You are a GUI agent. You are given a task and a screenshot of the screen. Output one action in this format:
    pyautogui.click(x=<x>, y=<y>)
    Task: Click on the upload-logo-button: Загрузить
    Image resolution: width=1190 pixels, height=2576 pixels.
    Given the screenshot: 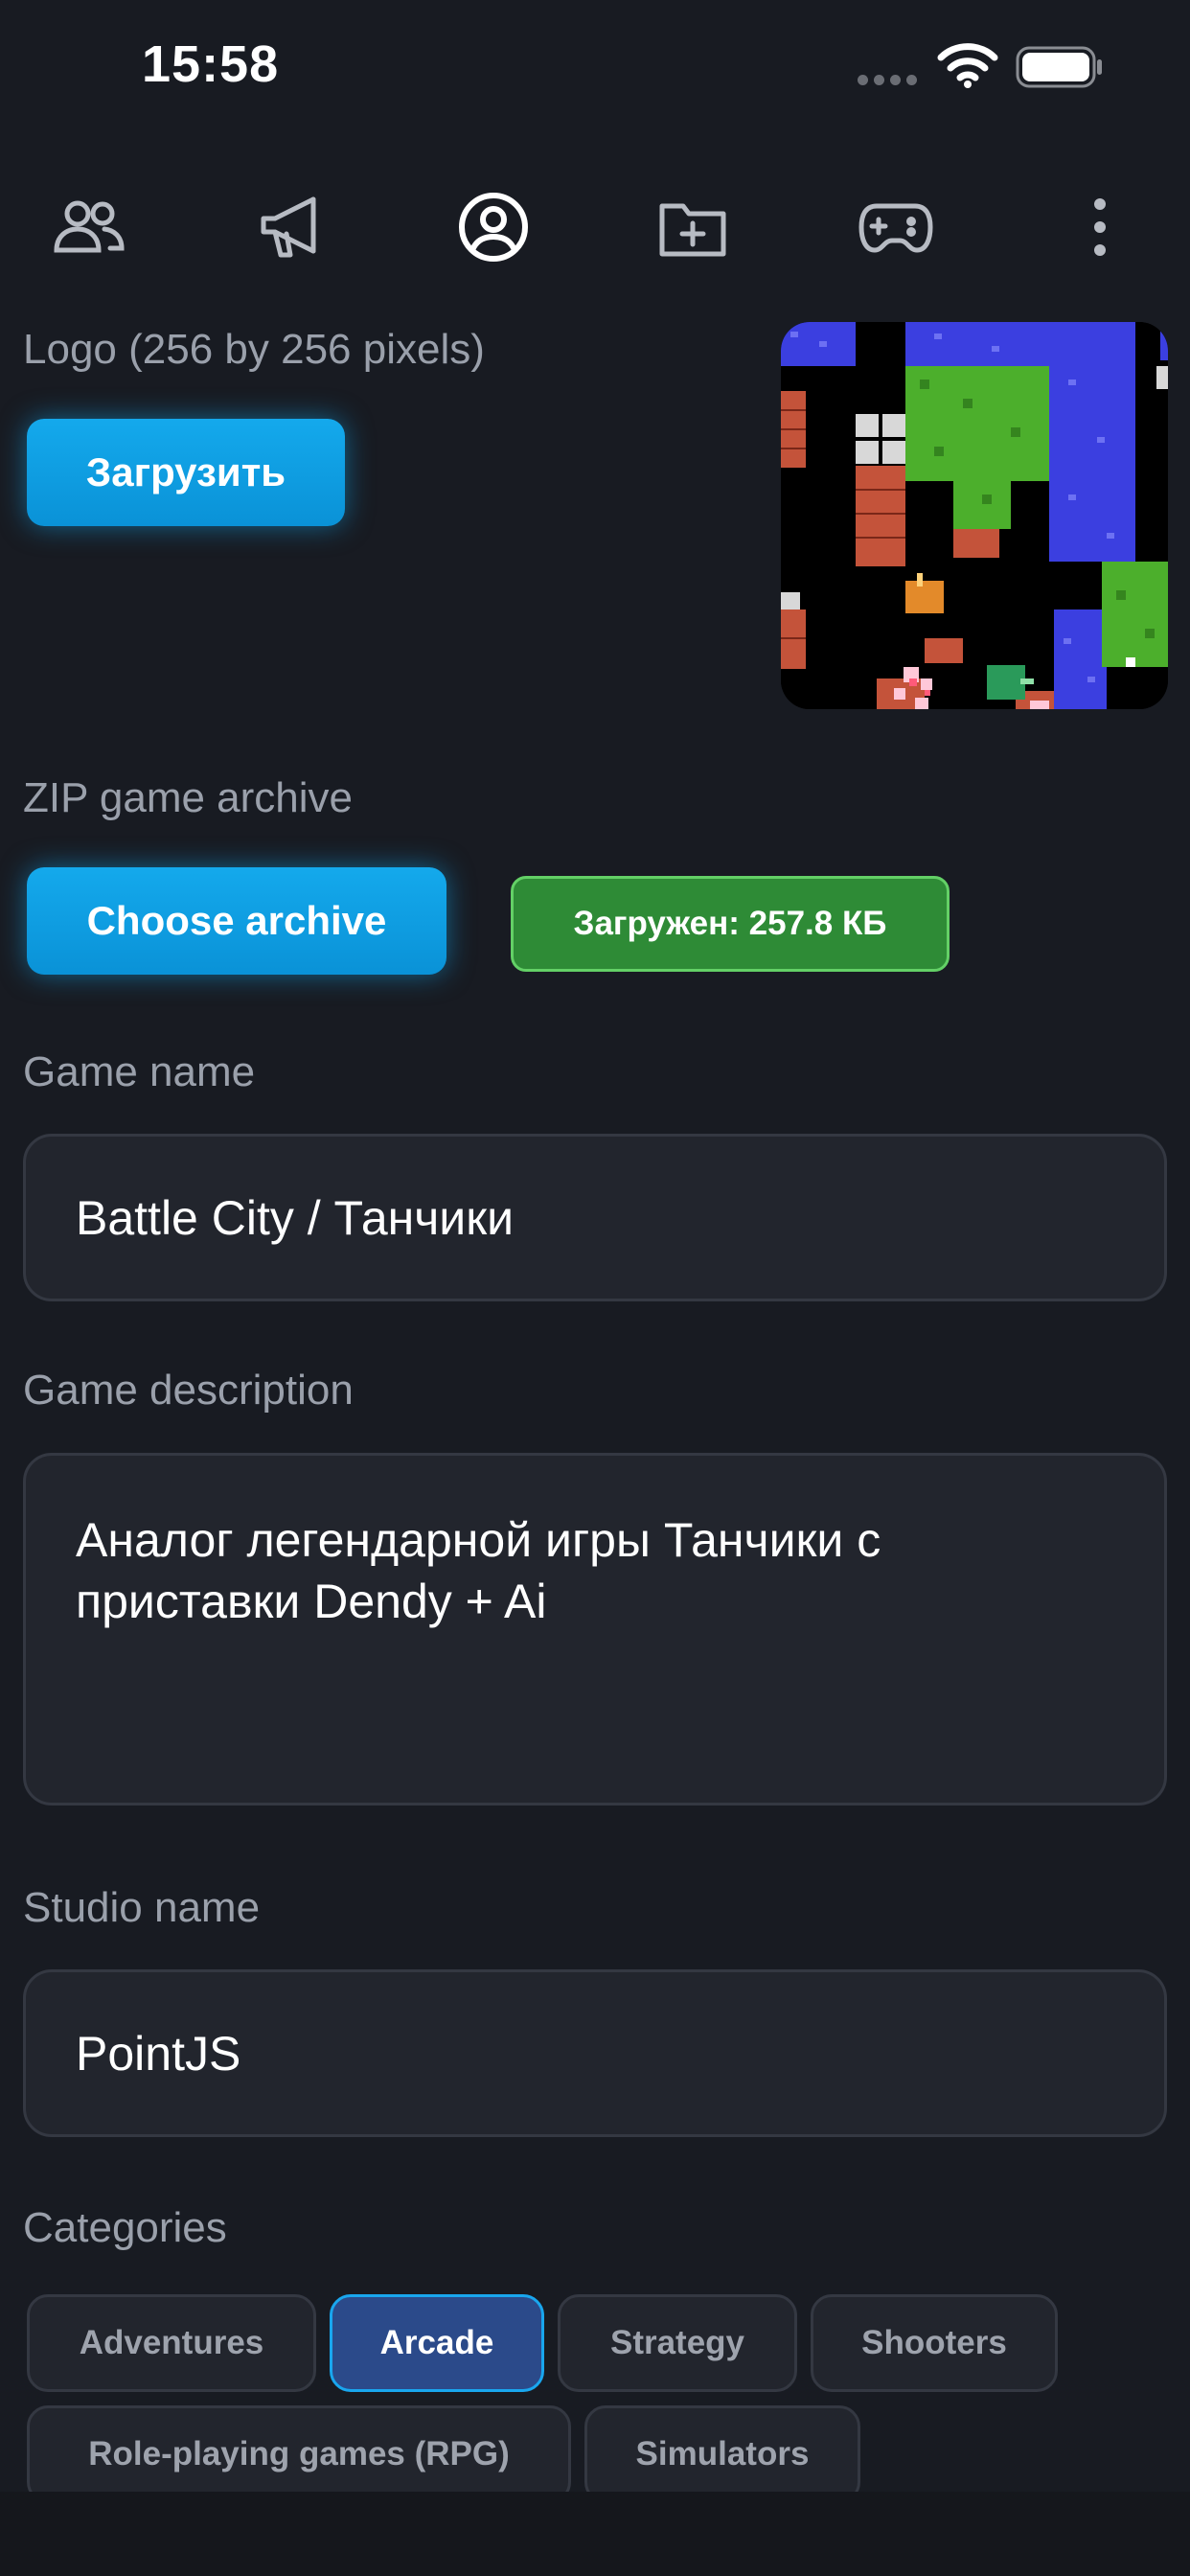 What is the action you would take?
    pyautogui.click(x=186, y=472)
    